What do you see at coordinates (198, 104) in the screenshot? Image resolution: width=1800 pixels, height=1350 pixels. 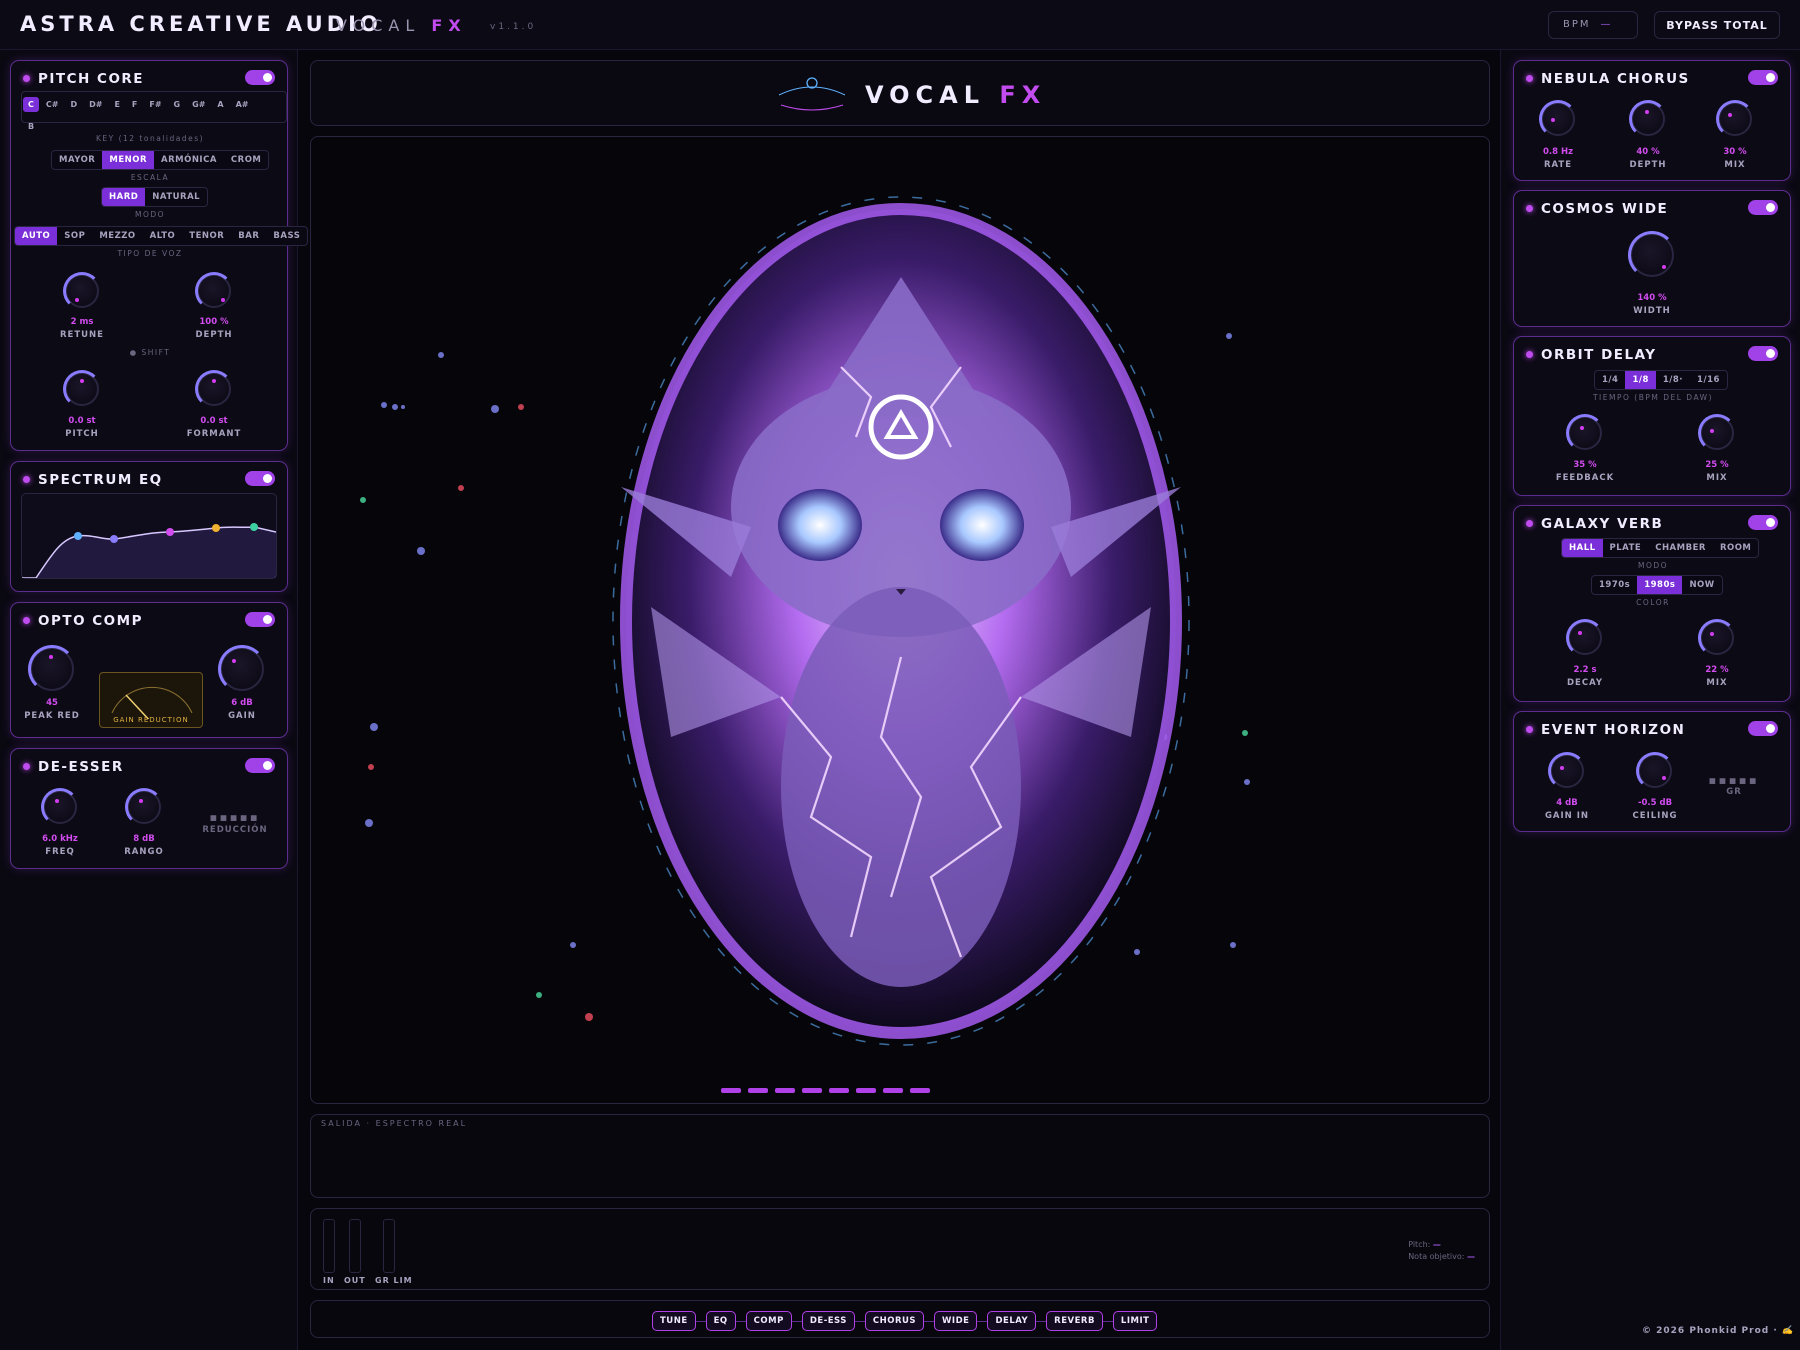 I see `key-option: G#` at bounding box center [198, 104].